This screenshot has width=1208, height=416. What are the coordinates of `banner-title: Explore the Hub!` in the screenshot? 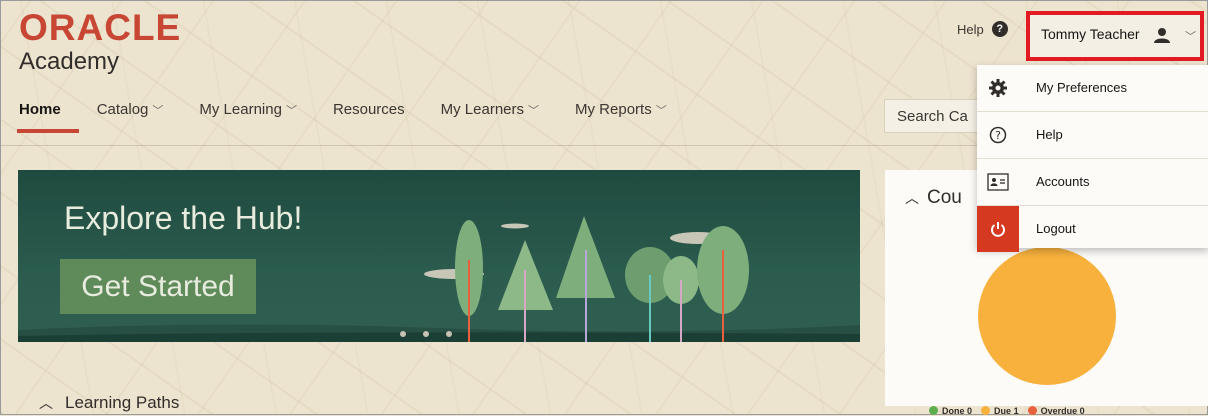 It's located at (183, 218).